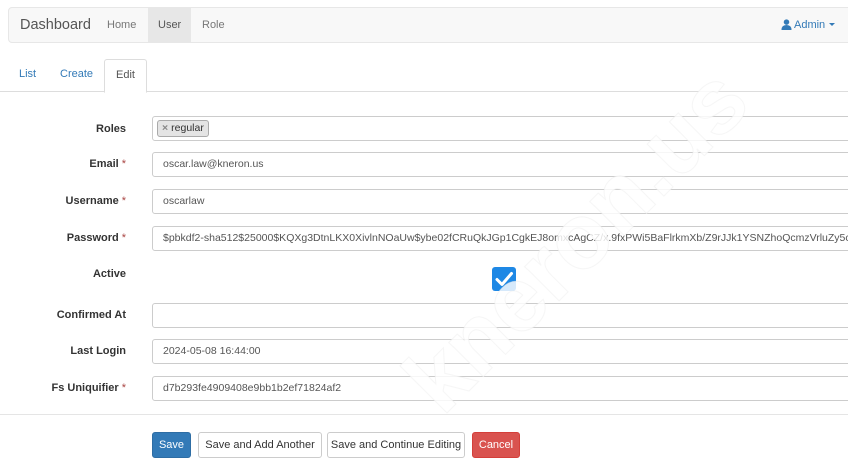 This screenshot has width=848, height=458. What do you see at coordinates (496, 445) in the screenshot?
I see `cancel-button: Cancel` at bounding box center [496, 445].